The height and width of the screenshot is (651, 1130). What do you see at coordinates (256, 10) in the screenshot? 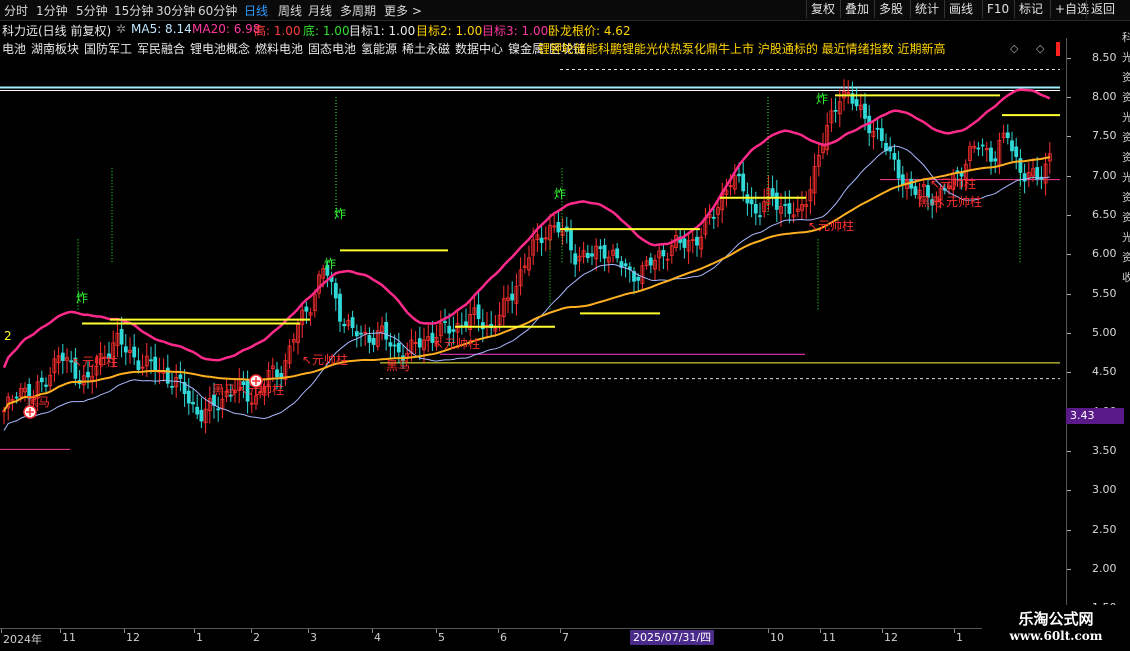
I see `period-tab-6: 日线` at bounding box center [256, 10].